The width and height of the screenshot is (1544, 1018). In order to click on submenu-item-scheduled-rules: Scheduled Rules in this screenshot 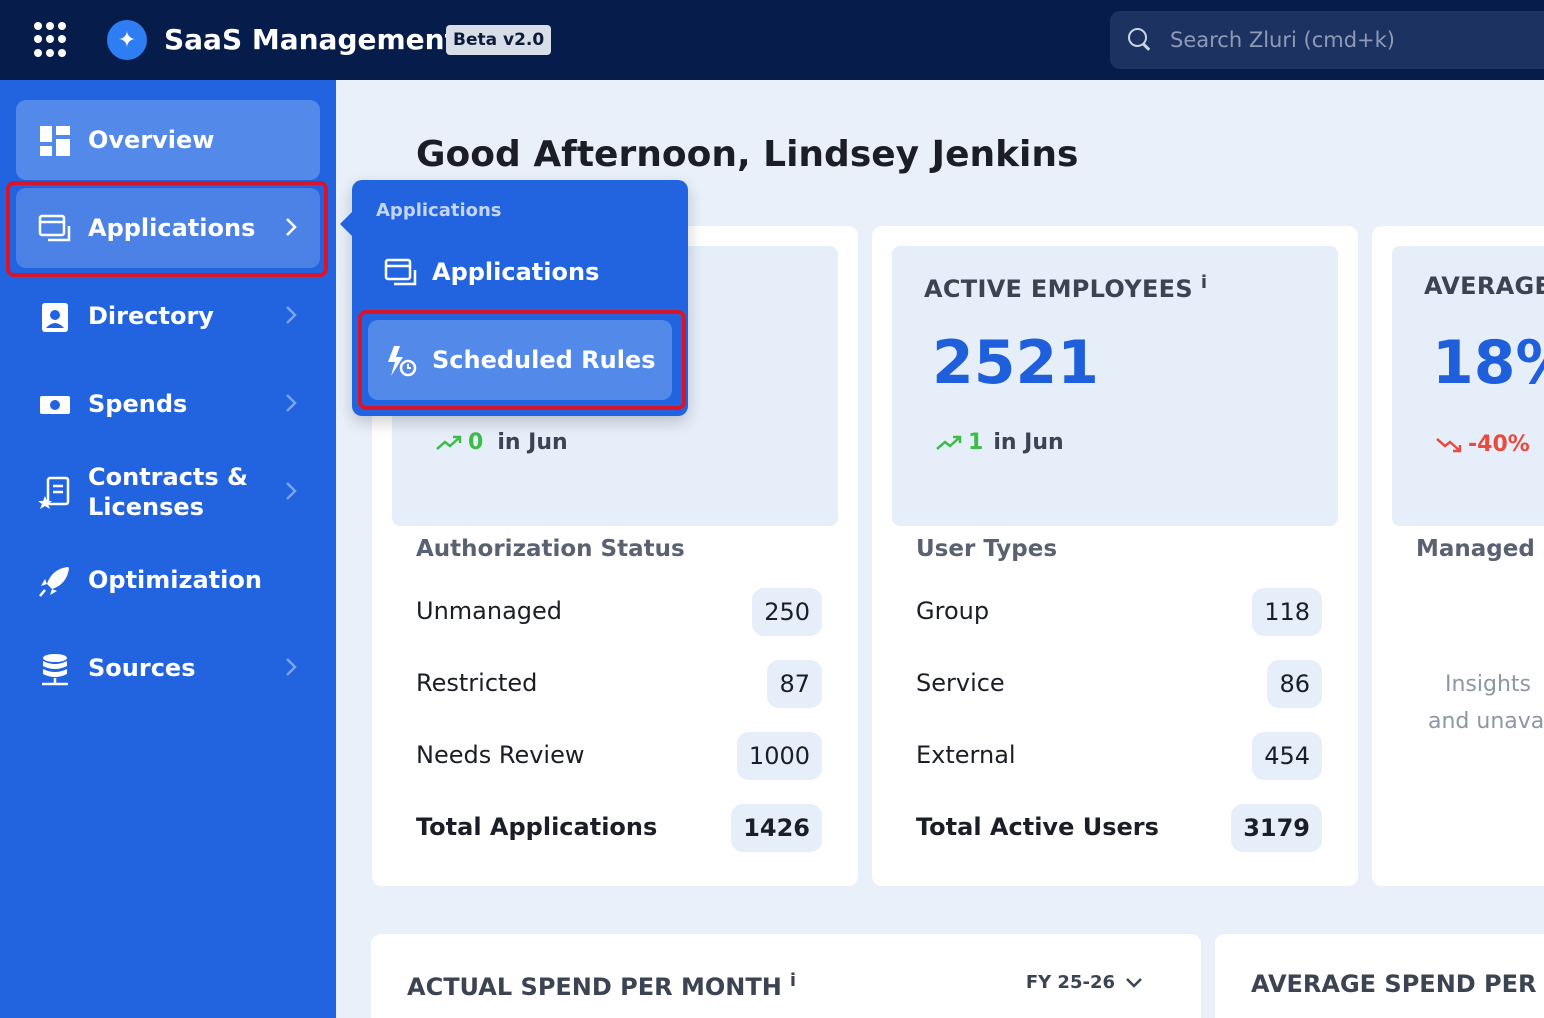, I will do `click(520, 360)`.